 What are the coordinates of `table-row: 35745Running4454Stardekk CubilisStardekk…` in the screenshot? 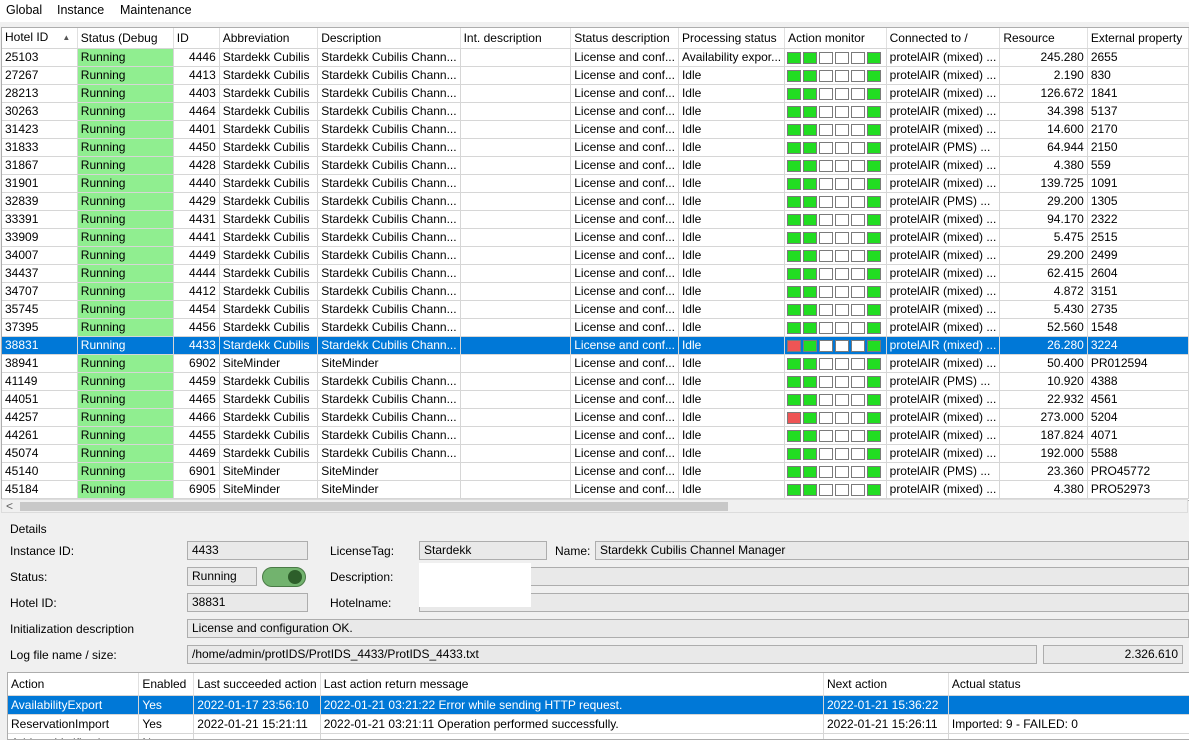 It's located at (595, 310).